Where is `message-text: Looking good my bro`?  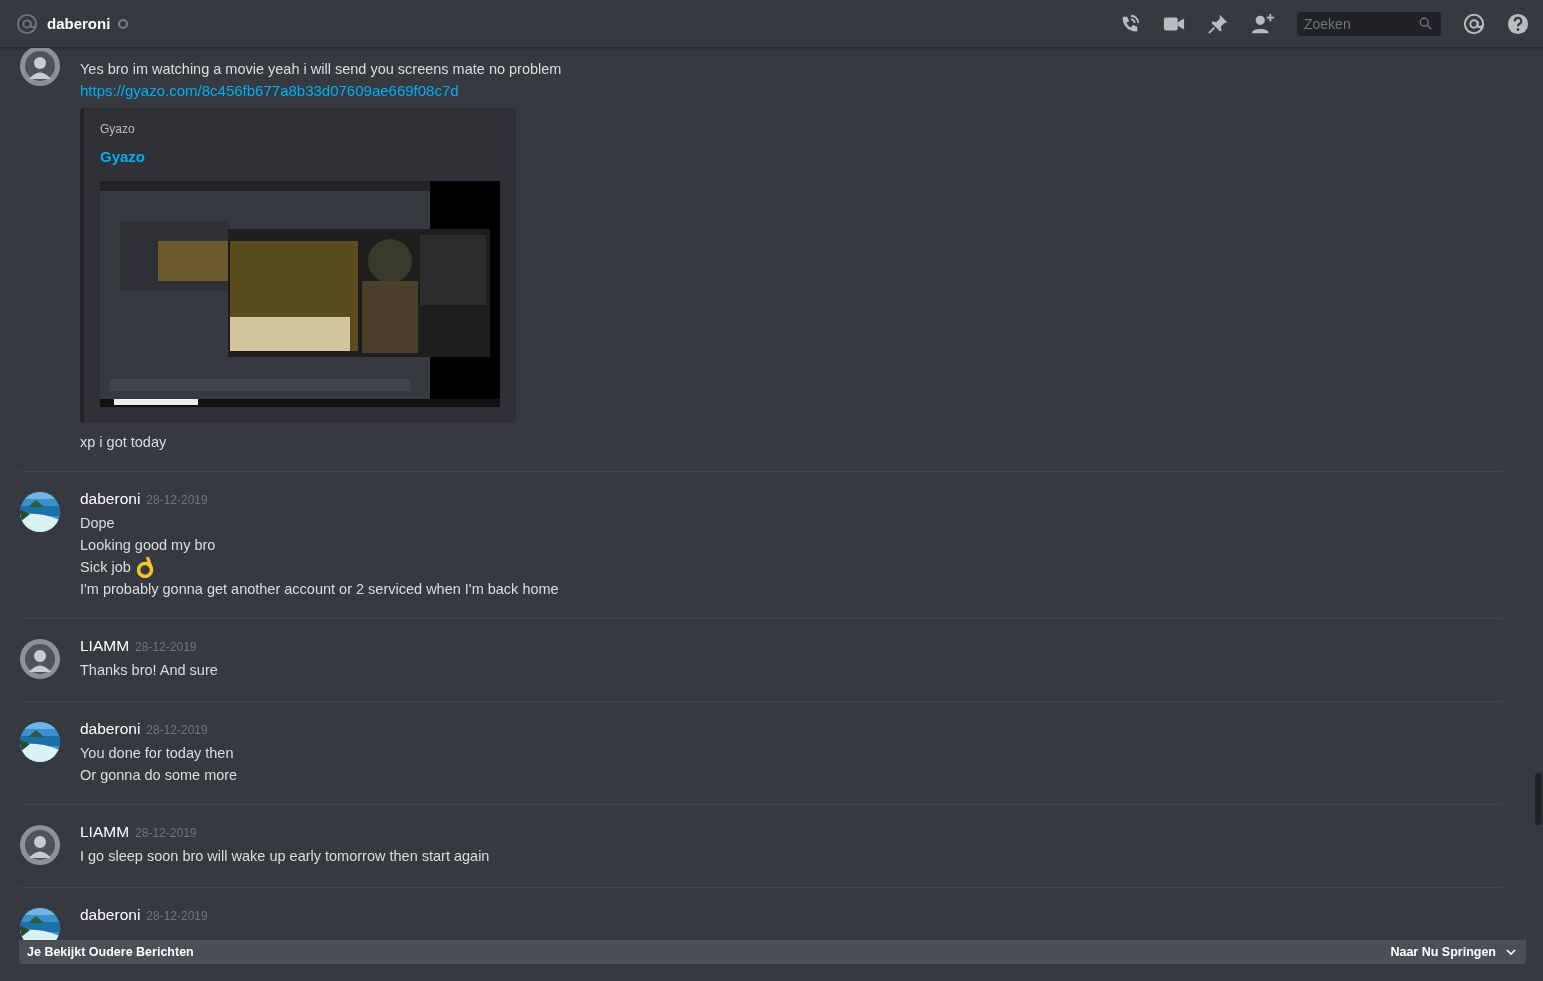
message-text: Looking good my bro is located at coordinates (148, 545).